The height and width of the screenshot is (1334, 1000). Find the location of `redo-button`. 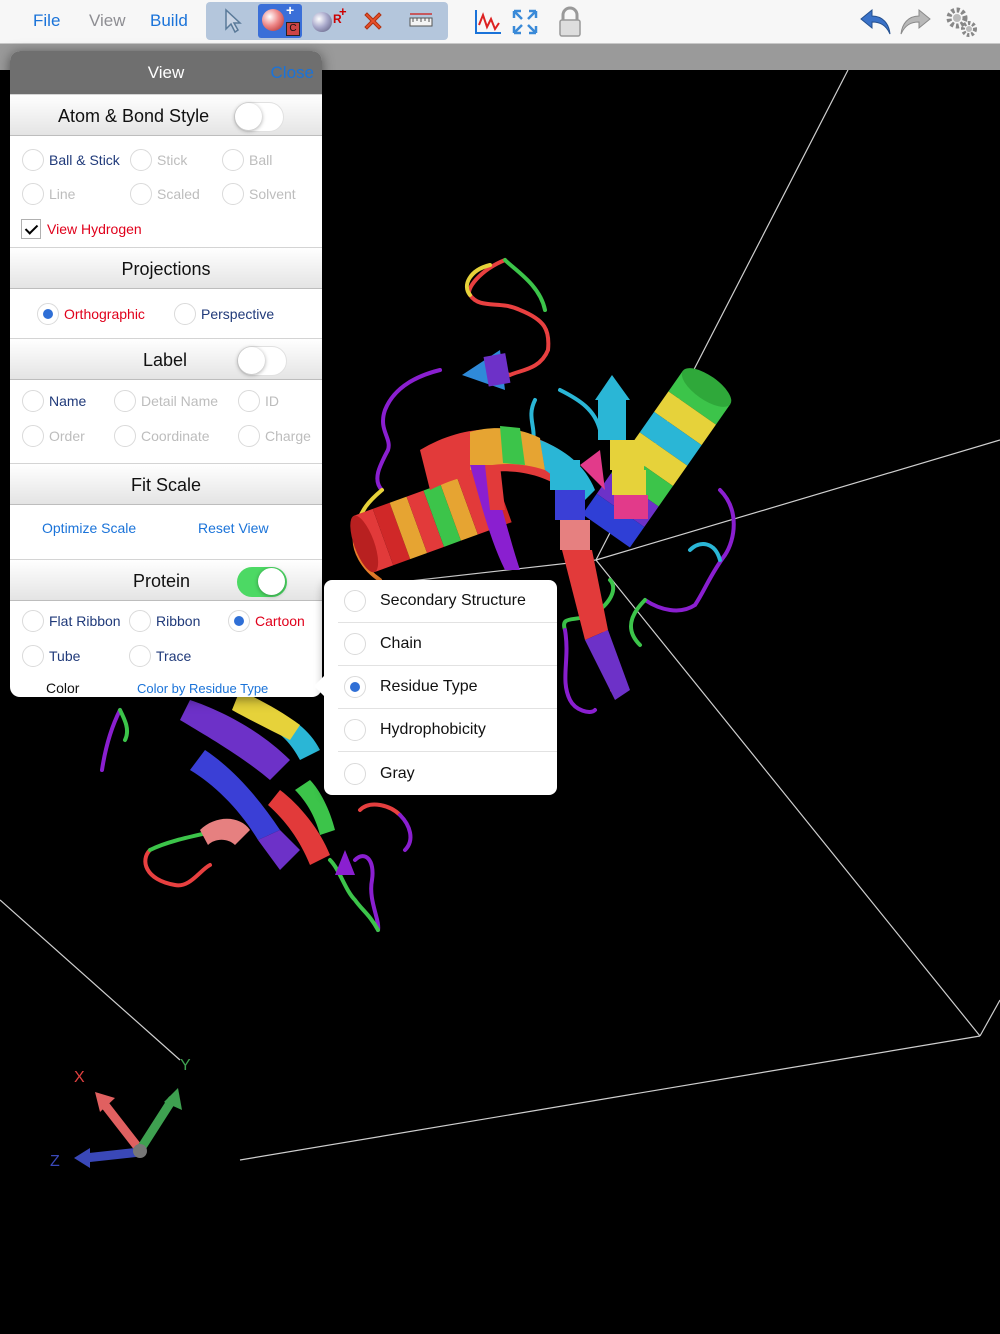

redo-button is located at coordinates (915, 22).